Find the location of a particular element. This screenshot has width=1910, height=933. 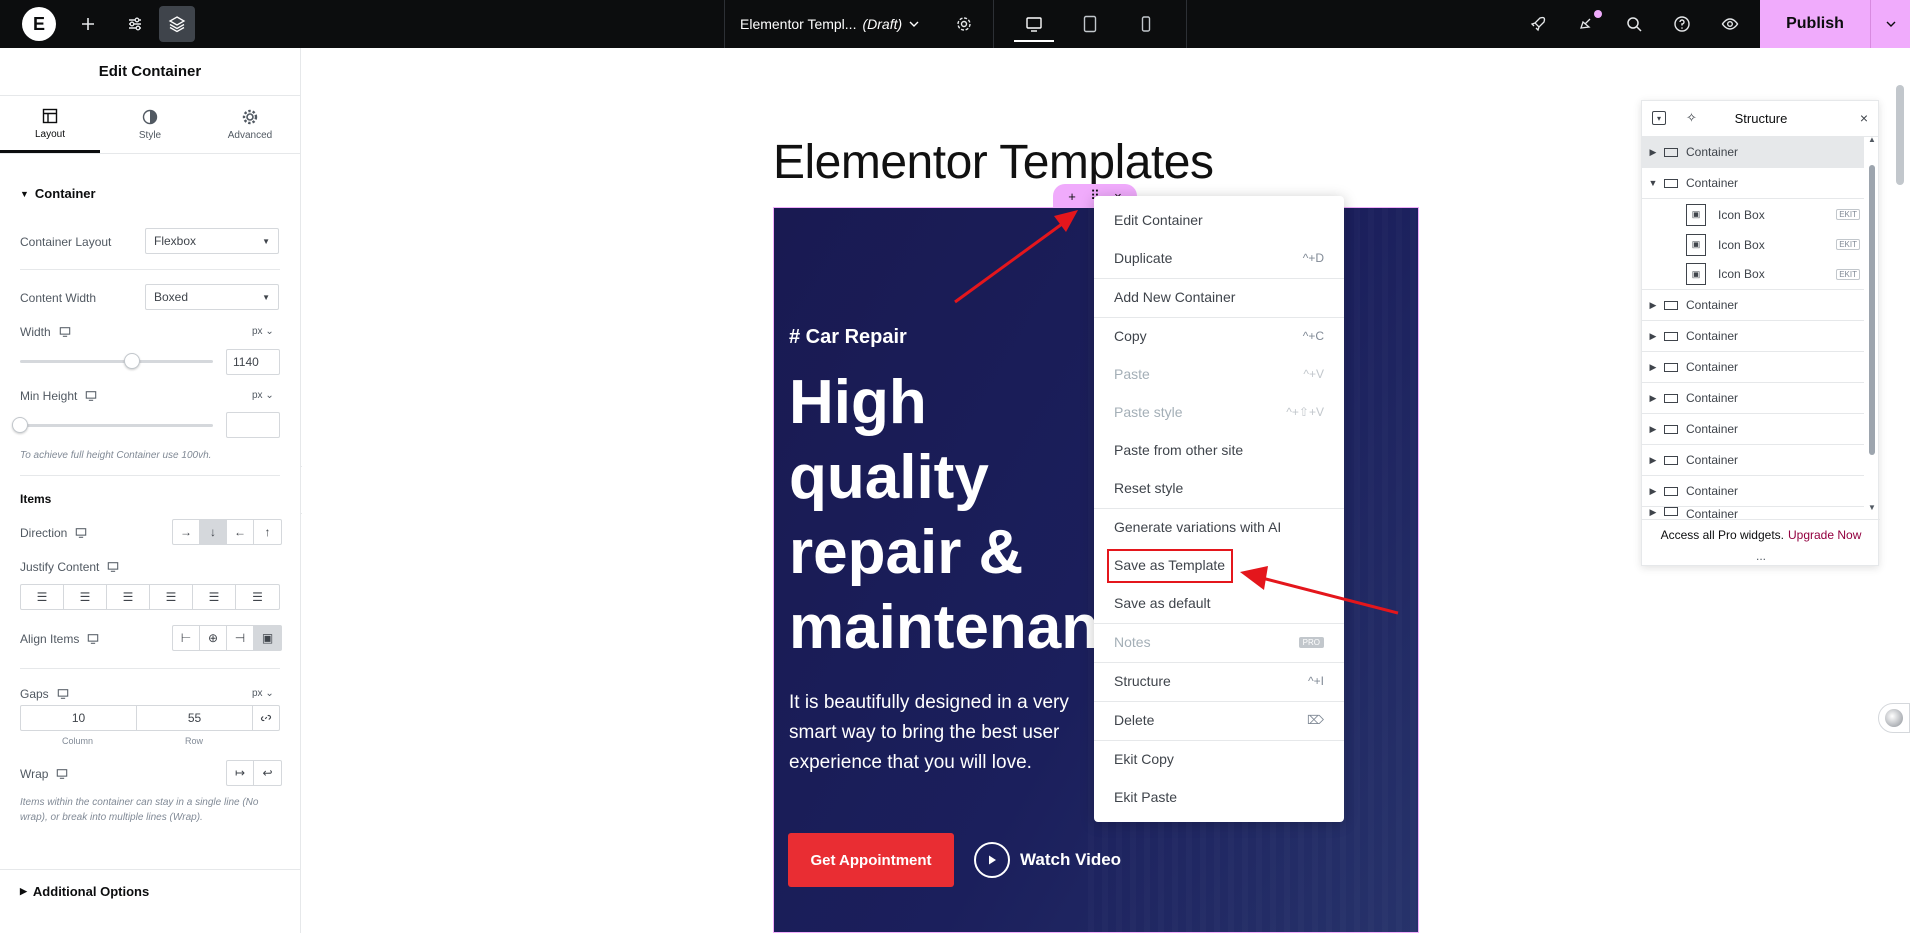

canvas-scrollbar is located at coordinates (1900, 135).